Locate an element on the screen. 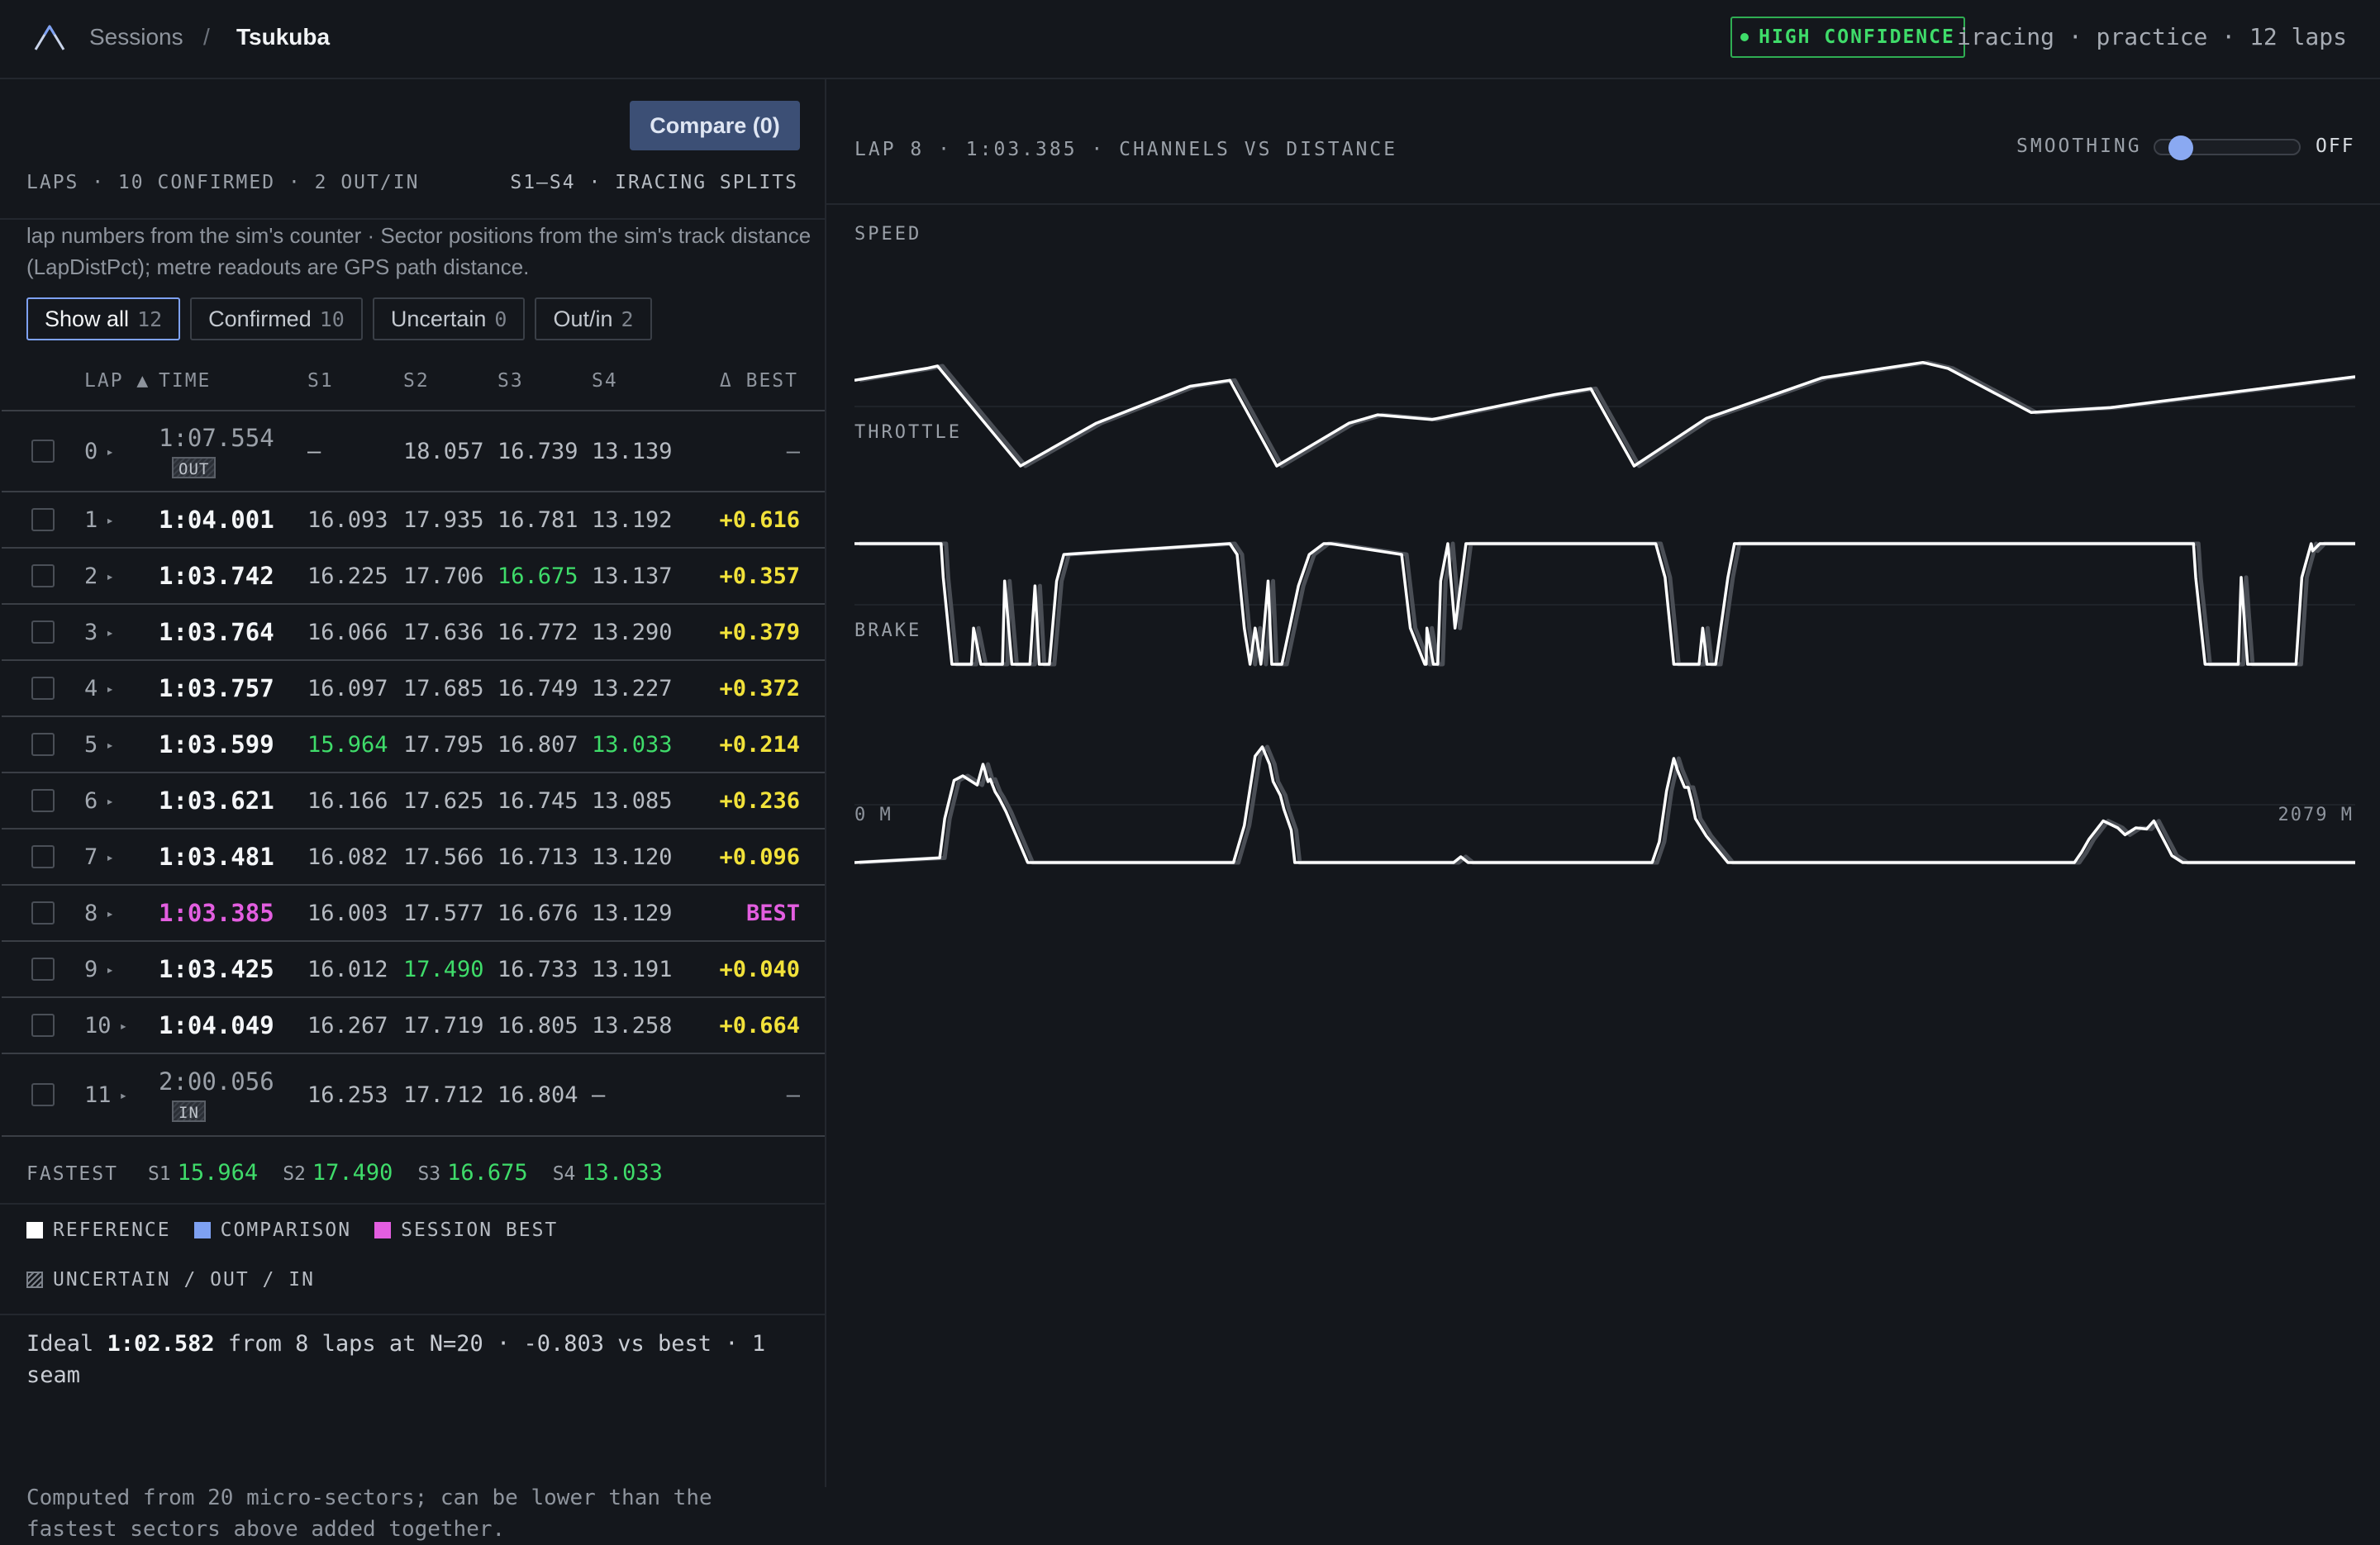 The image size is (2380, 1545). lap-row: 8 ▸ 1:03.385 16.003 17.577 16.676 13.129 BEST is located at coordinates (413, 914).